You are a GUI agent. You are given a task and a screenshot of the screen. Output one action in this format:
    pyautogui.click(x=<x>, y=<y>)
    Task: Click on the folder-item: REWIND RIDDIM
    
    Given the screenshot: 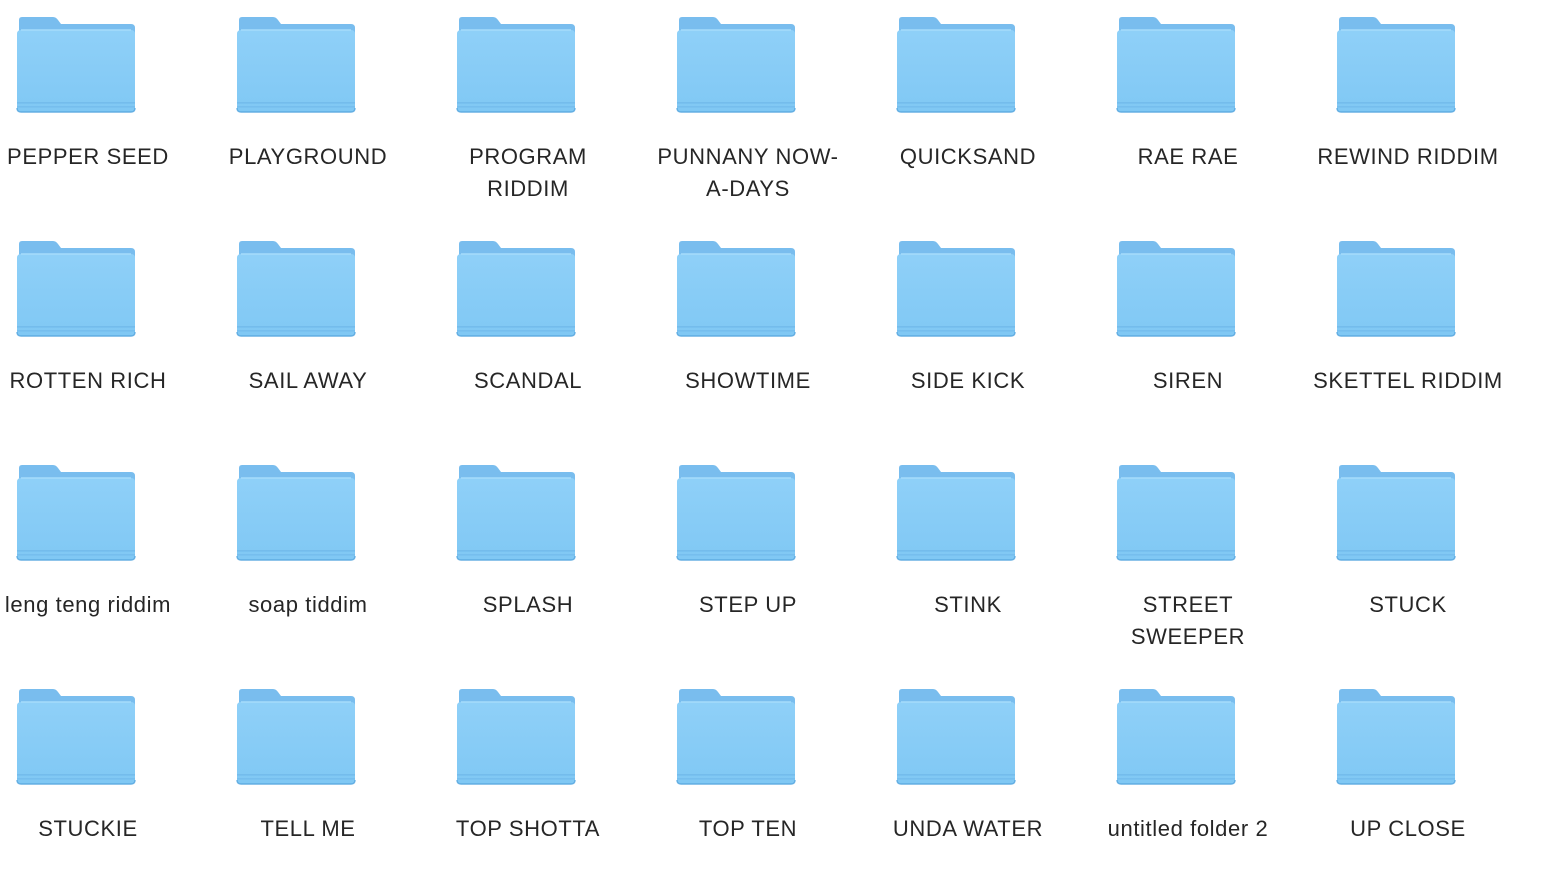 What is the action you would take?
    pyautogui.click(x=1408, y=105)
    